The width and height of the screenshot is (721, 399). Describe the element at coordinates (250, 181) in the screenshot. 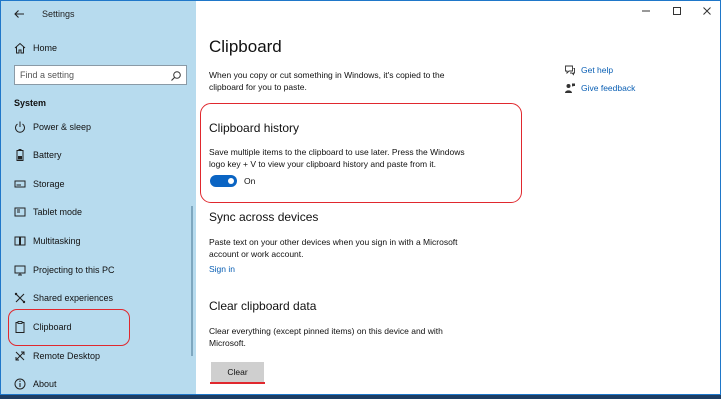

I see `toggle-state-label: On` at that location.